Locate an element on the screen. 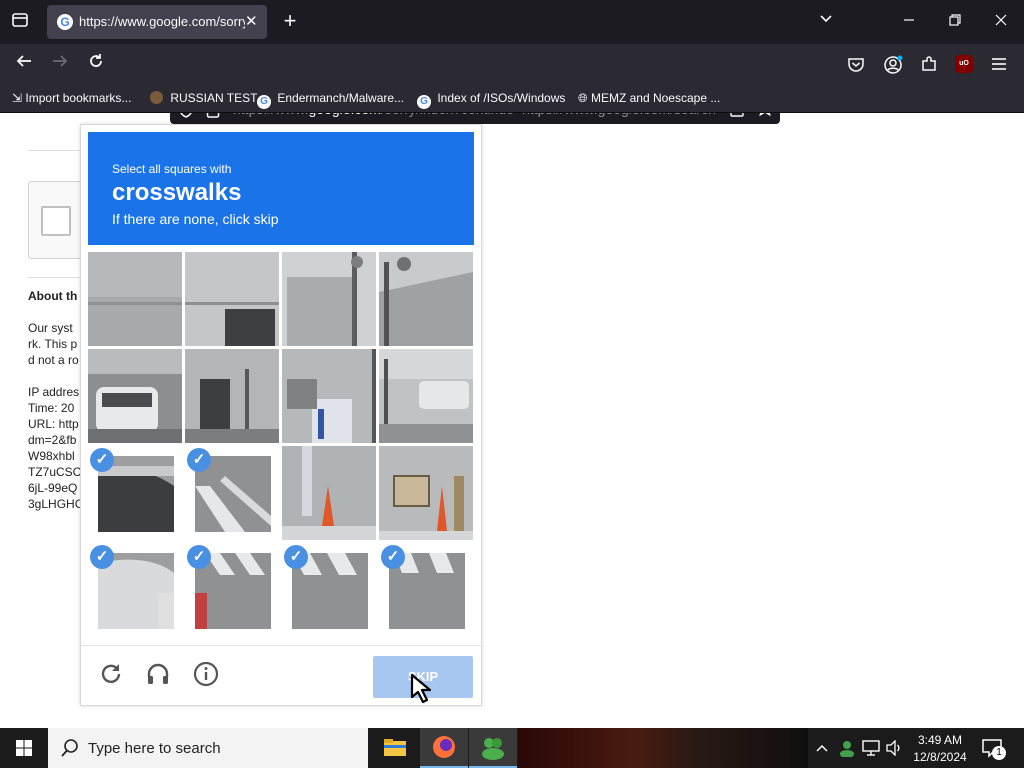  close-tab-icon: ✕ is located at coordinates (251, 21).